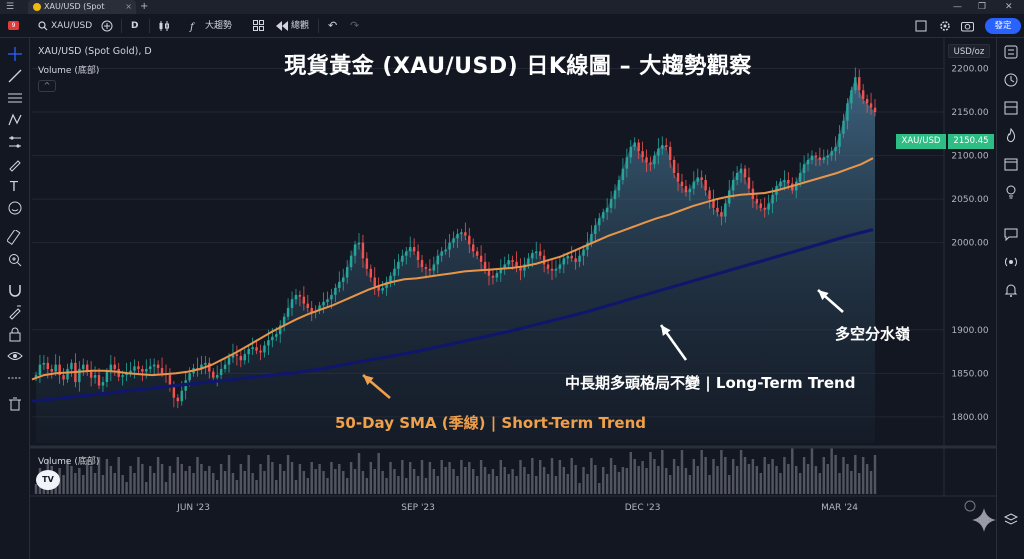 The height and width of the screenshot is (559, 1024). I want to click on watchlist-icon, so click(1011, 52).